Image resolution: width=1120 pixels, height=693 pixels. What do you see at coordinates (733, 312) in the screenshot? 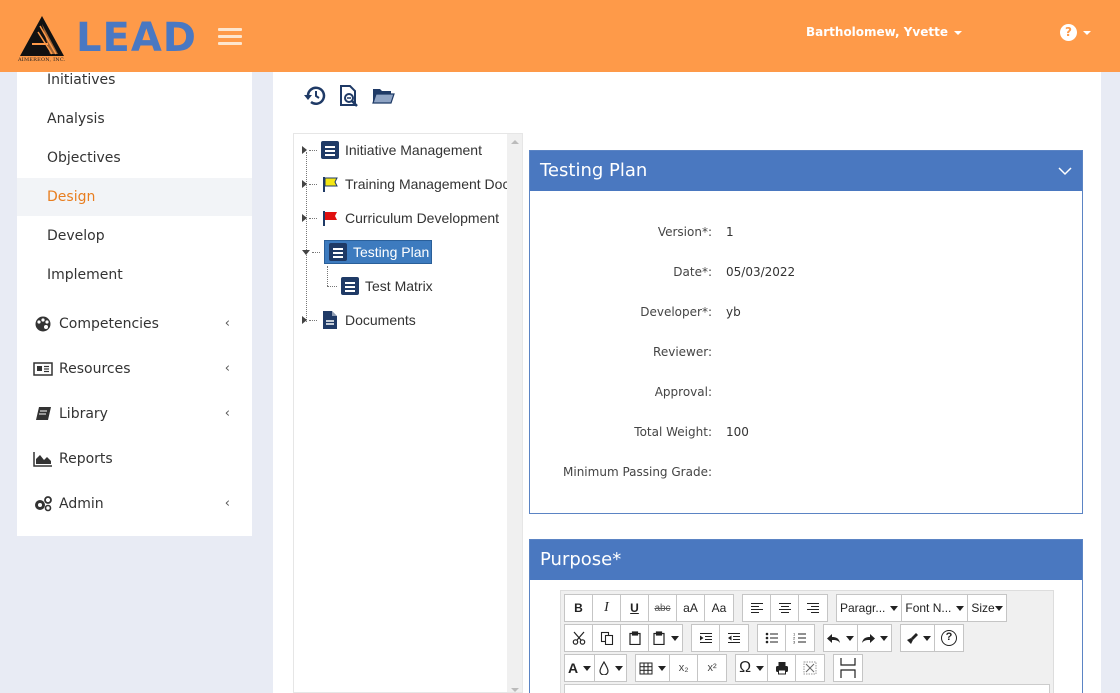
I see `field-value: yb` at bounding box center [733, 312].